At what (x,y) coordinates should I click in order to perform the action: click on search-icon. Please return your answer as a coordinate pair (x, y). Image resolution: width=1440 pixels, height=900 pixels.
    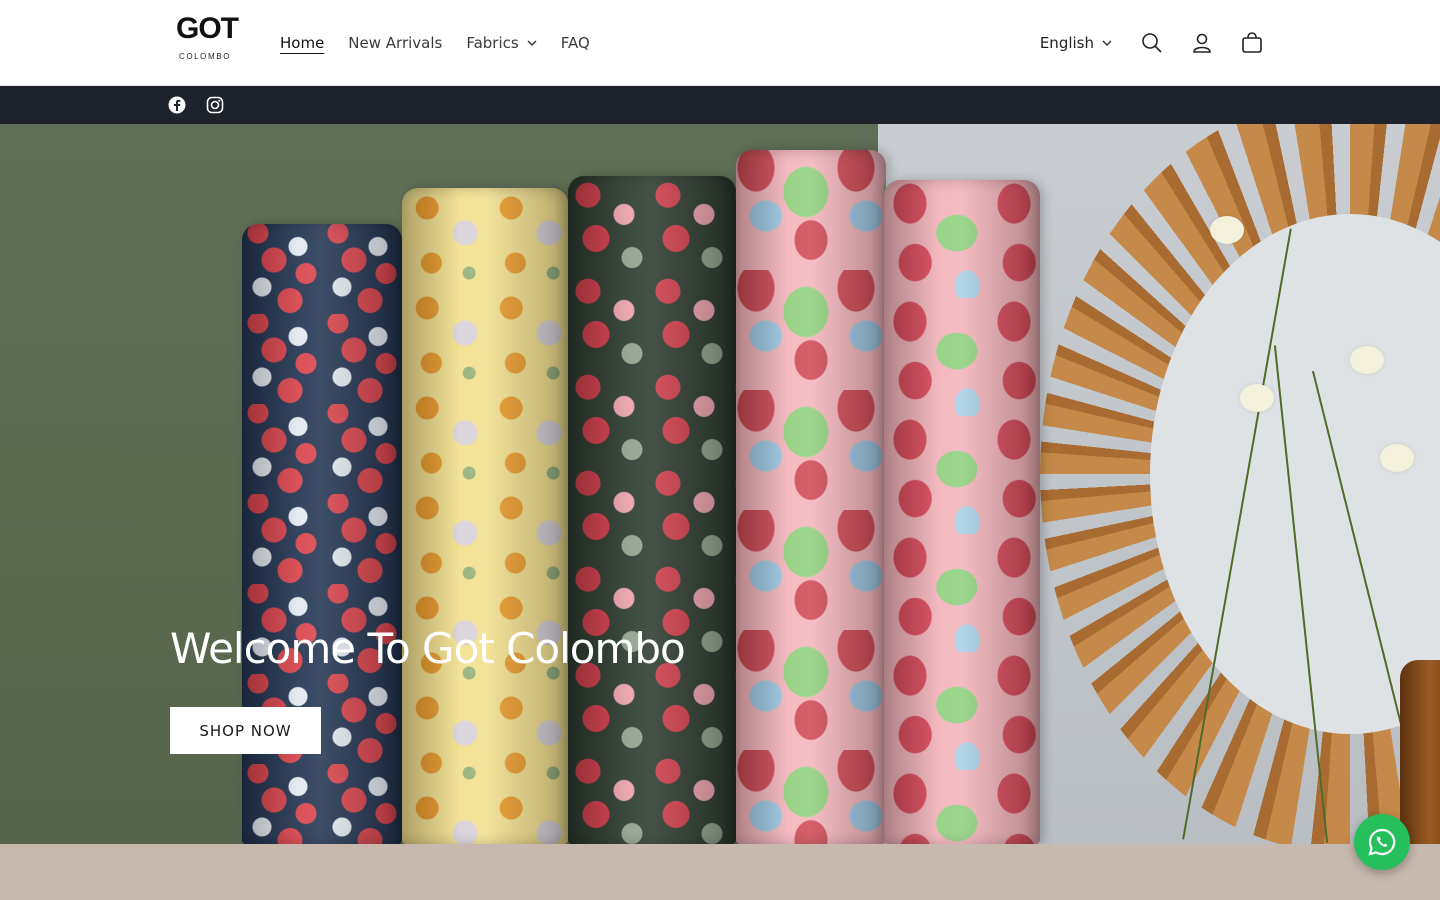
    Looking at the image, I should click on (1152, 43).